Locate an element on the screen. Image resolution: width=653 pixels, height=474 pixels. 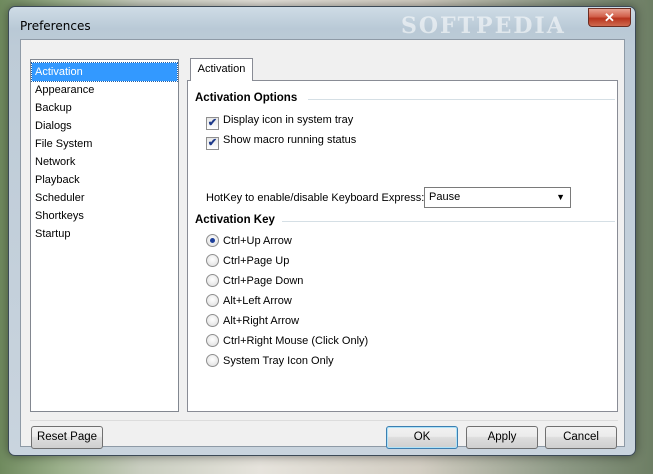
category-item-file-system: File System is located at coordinates (104, 144).